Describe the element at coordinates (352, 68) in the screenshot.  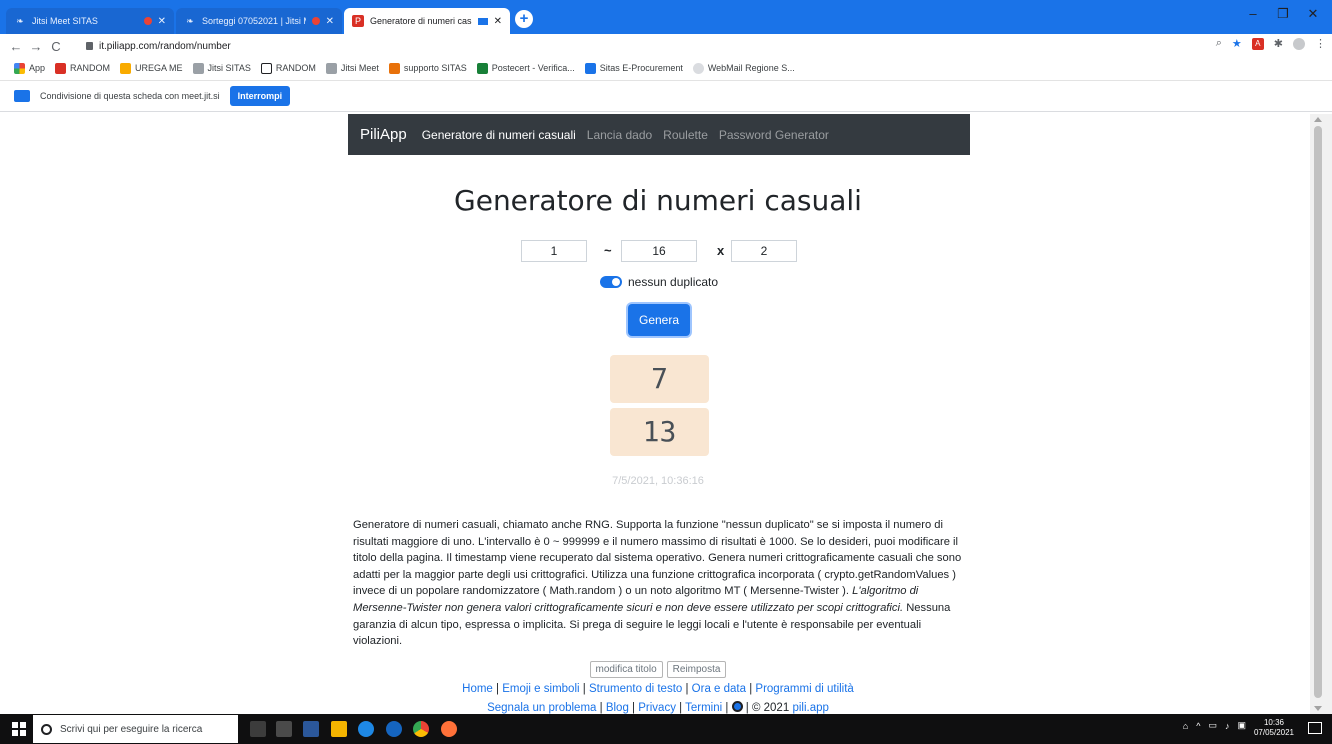
I see `bookmark-jitsi-meet: Jitsi Meet` at that location.